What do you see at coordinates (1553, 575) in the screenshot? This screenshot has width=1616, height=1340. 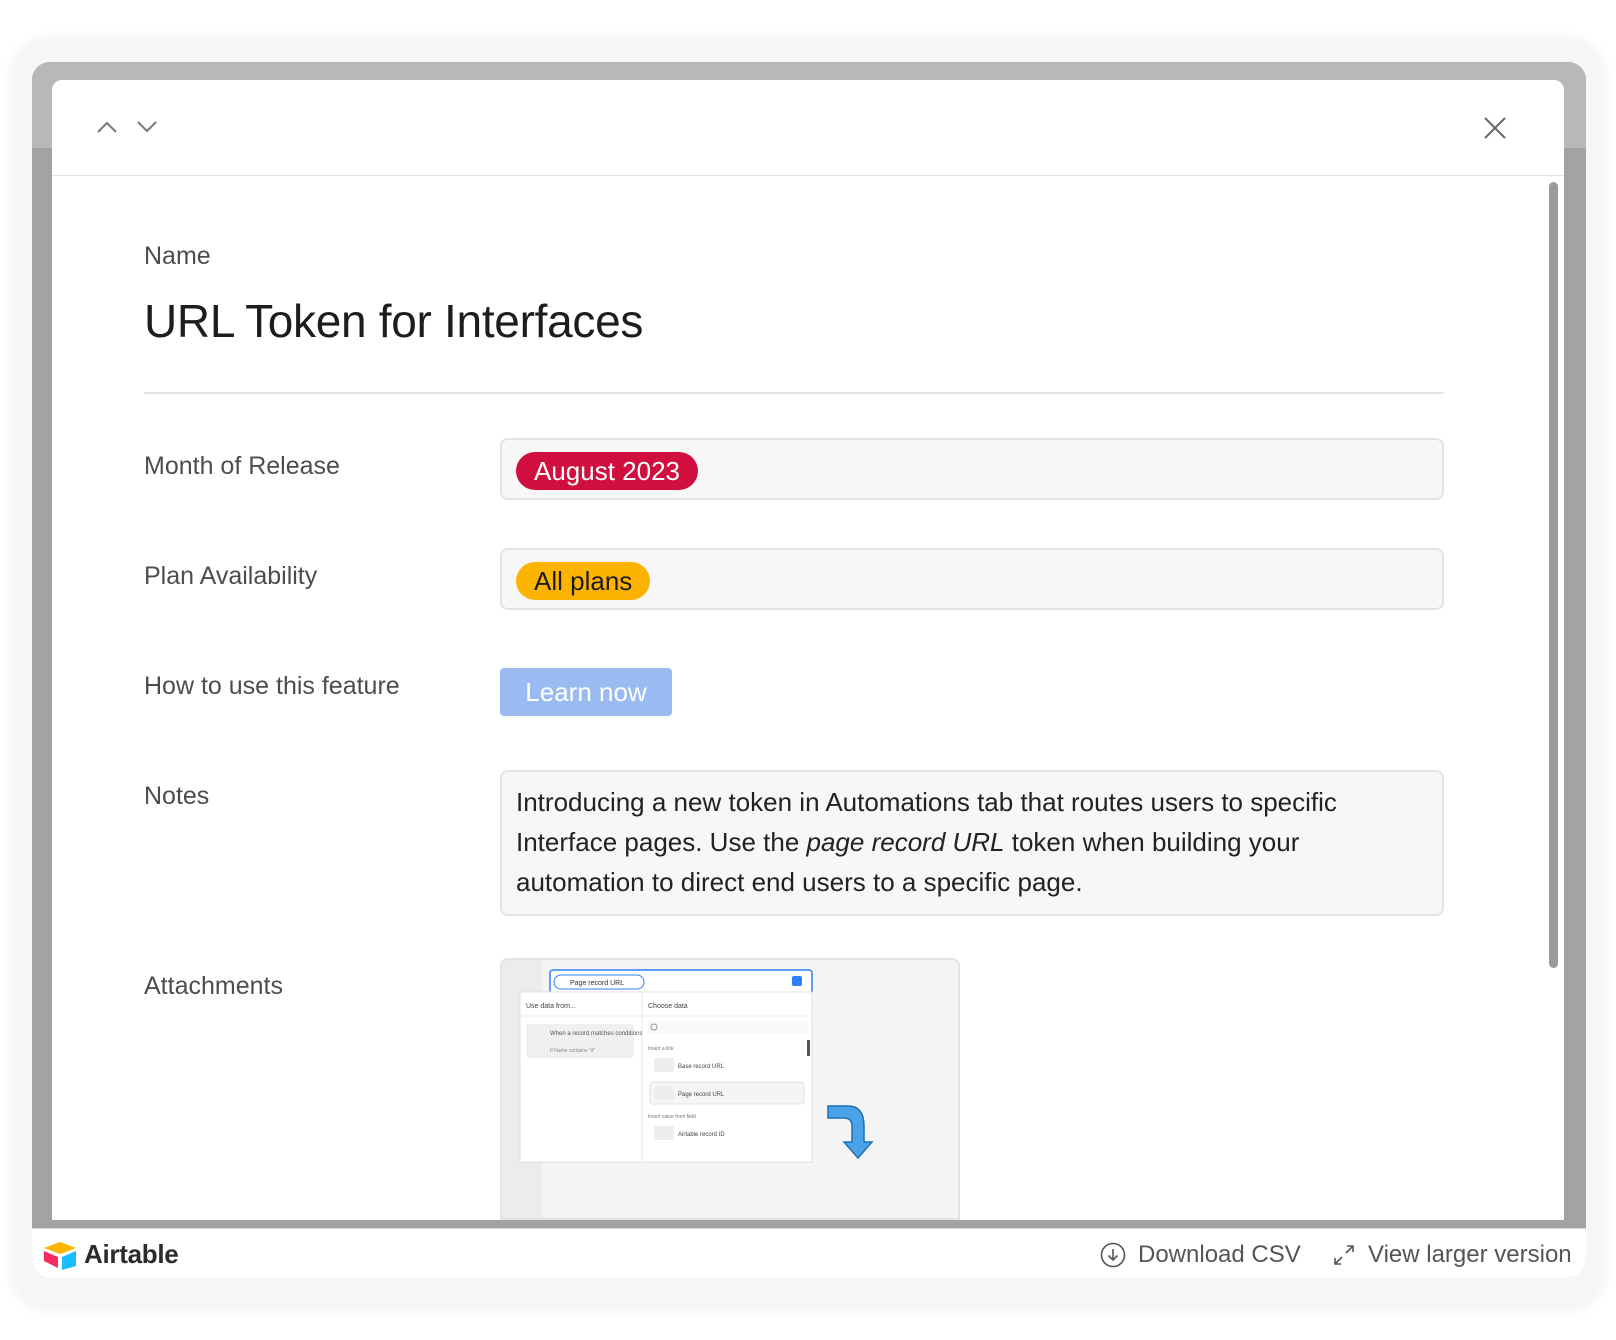 I see `scrollbar-thumb` at bounding box center [1553, 575].